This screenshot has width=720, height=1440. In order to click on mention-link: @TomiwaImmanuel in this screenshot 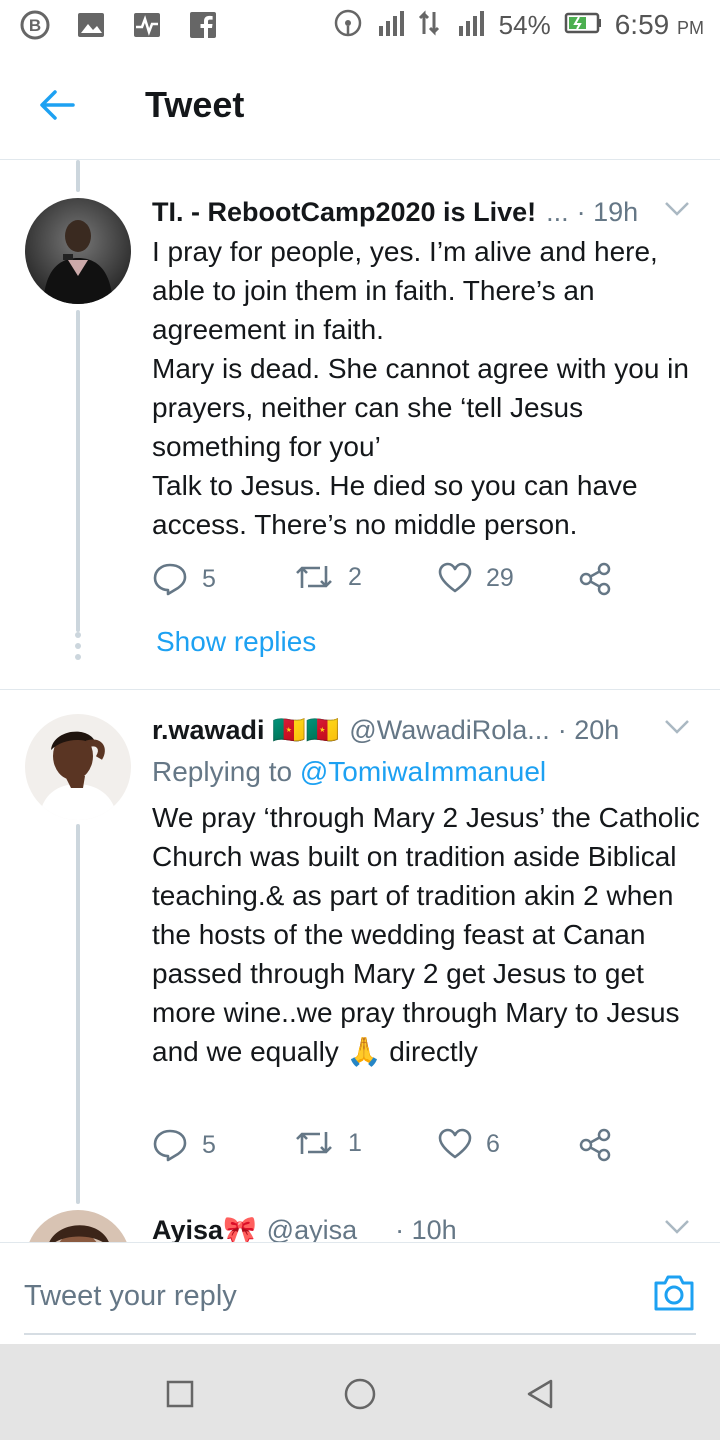, I will do `click(423, 771)`.